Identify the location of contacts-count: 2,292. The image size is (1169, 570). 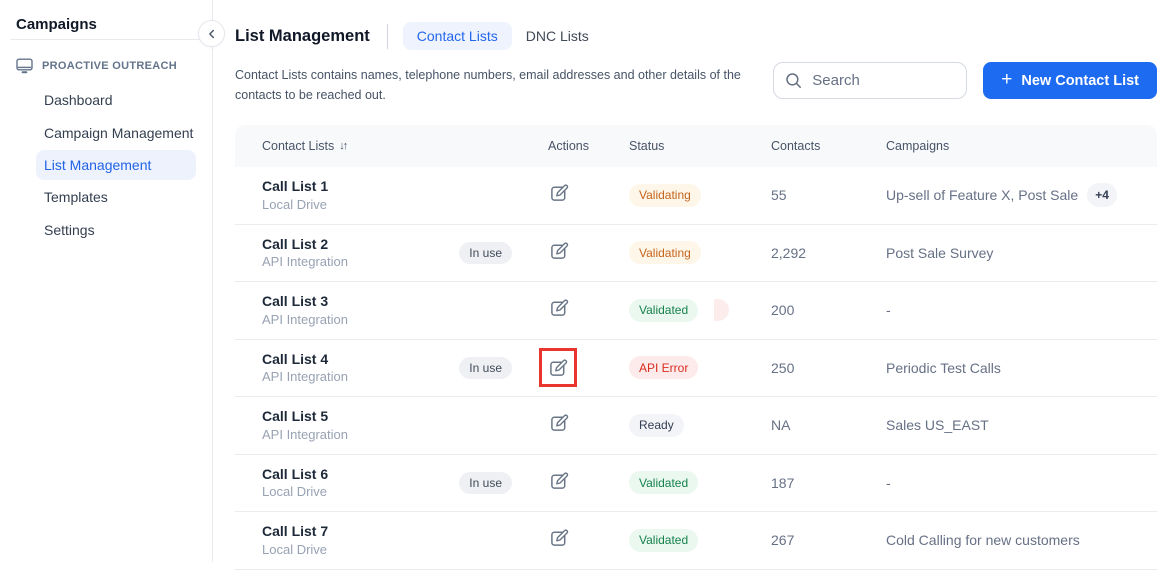
(789, 252).